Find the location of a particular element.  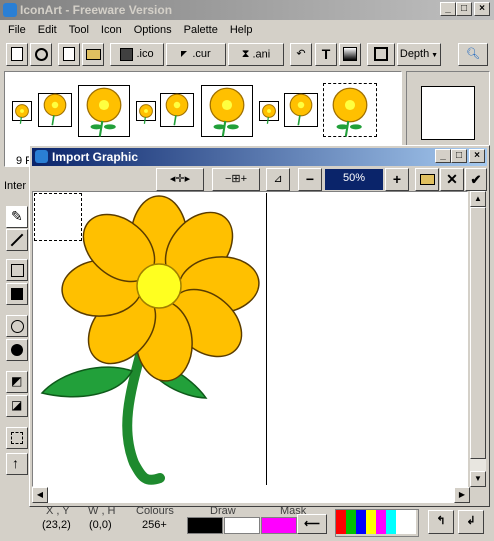

save-icon is located at coordinates (127, 54).